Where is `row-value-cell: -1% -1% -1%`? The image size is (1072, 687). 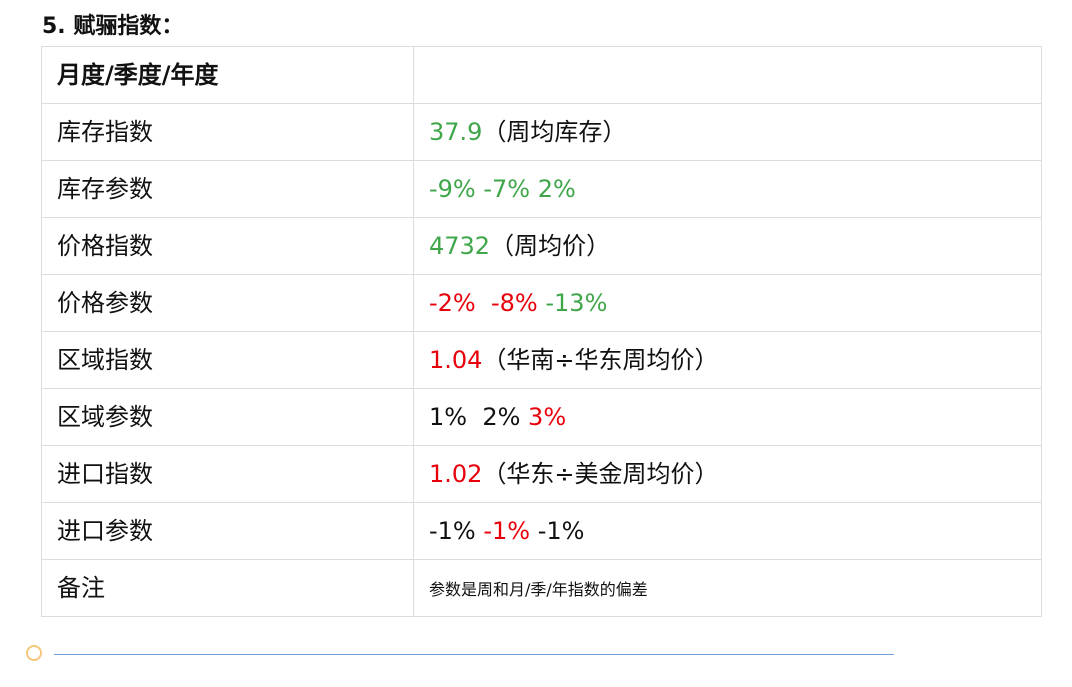 row-value-cell: -1% -1% -1% is located at coordinates (727, 531).